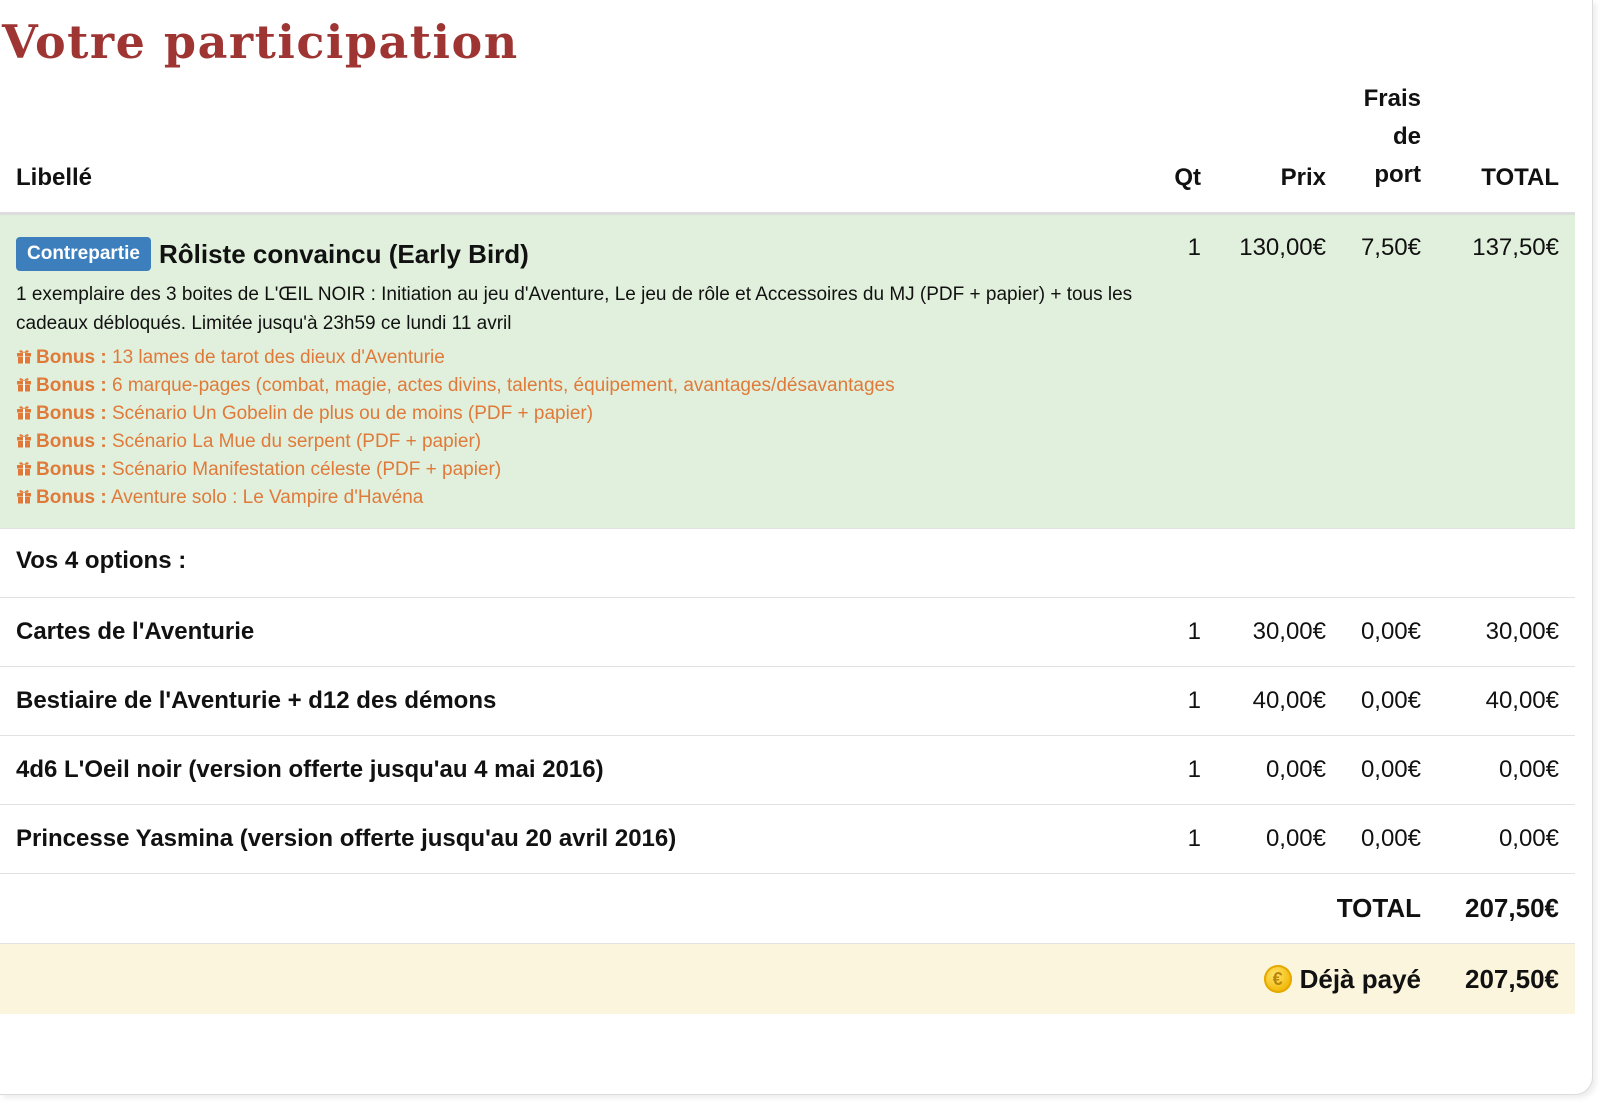  Describe the element at coordinates (83, 254) in the screenshot. I see `contrepartie-badge: Contrepartie` at that location.